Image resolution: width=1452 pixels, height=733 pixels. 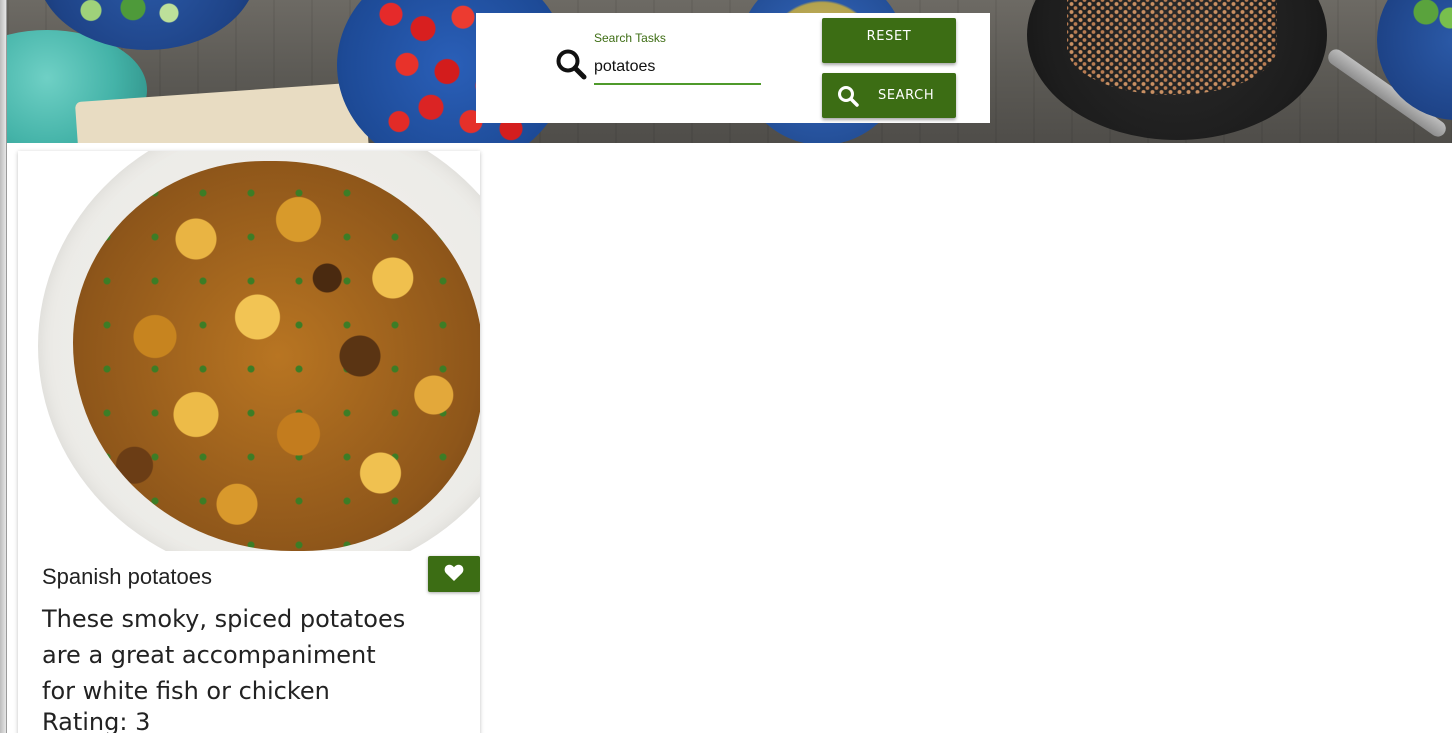 What do you see at coordinates (1427, 15) in the screenshot?
I see `herbs-image` at bounding box center [1427, 15].